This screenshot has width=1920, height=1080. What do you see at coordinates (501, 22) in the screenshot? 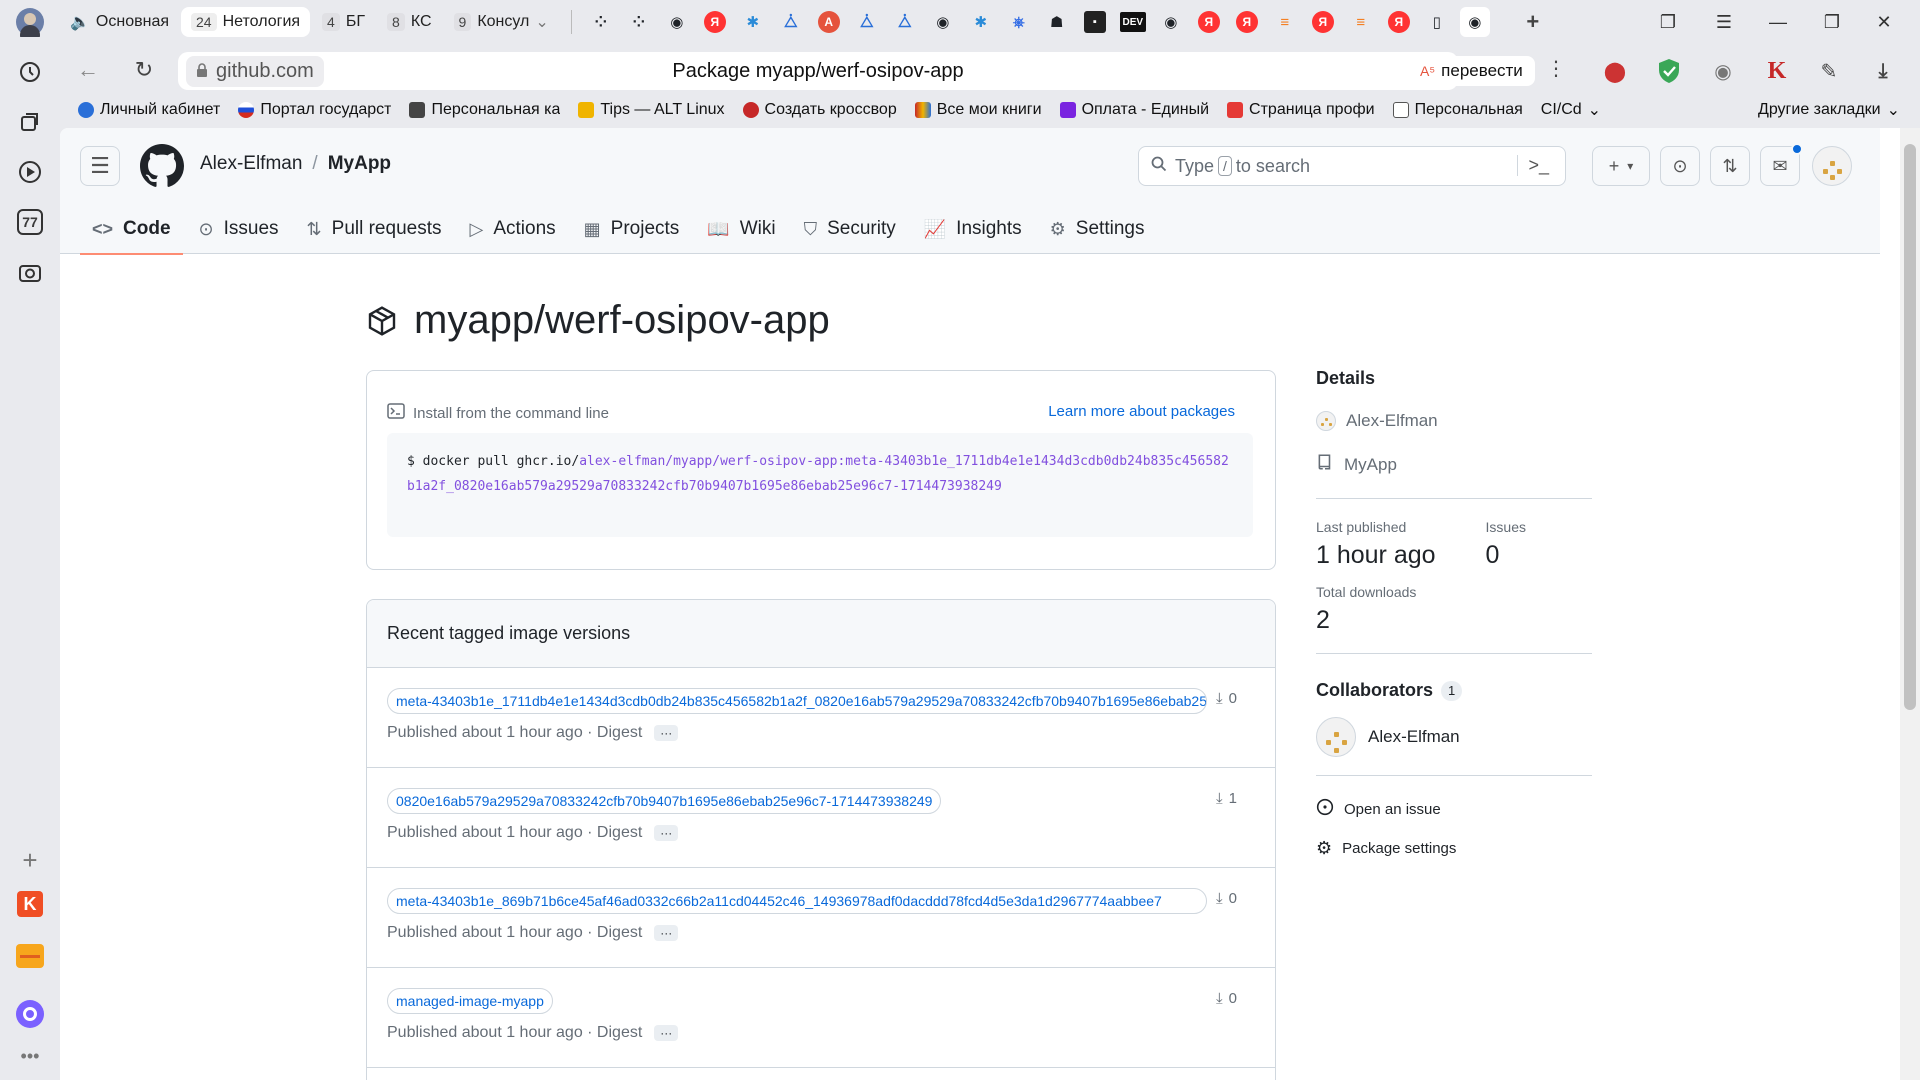
I see `tab-group-consul: 9 Консул ⌄` at bounding box center [501, 22].